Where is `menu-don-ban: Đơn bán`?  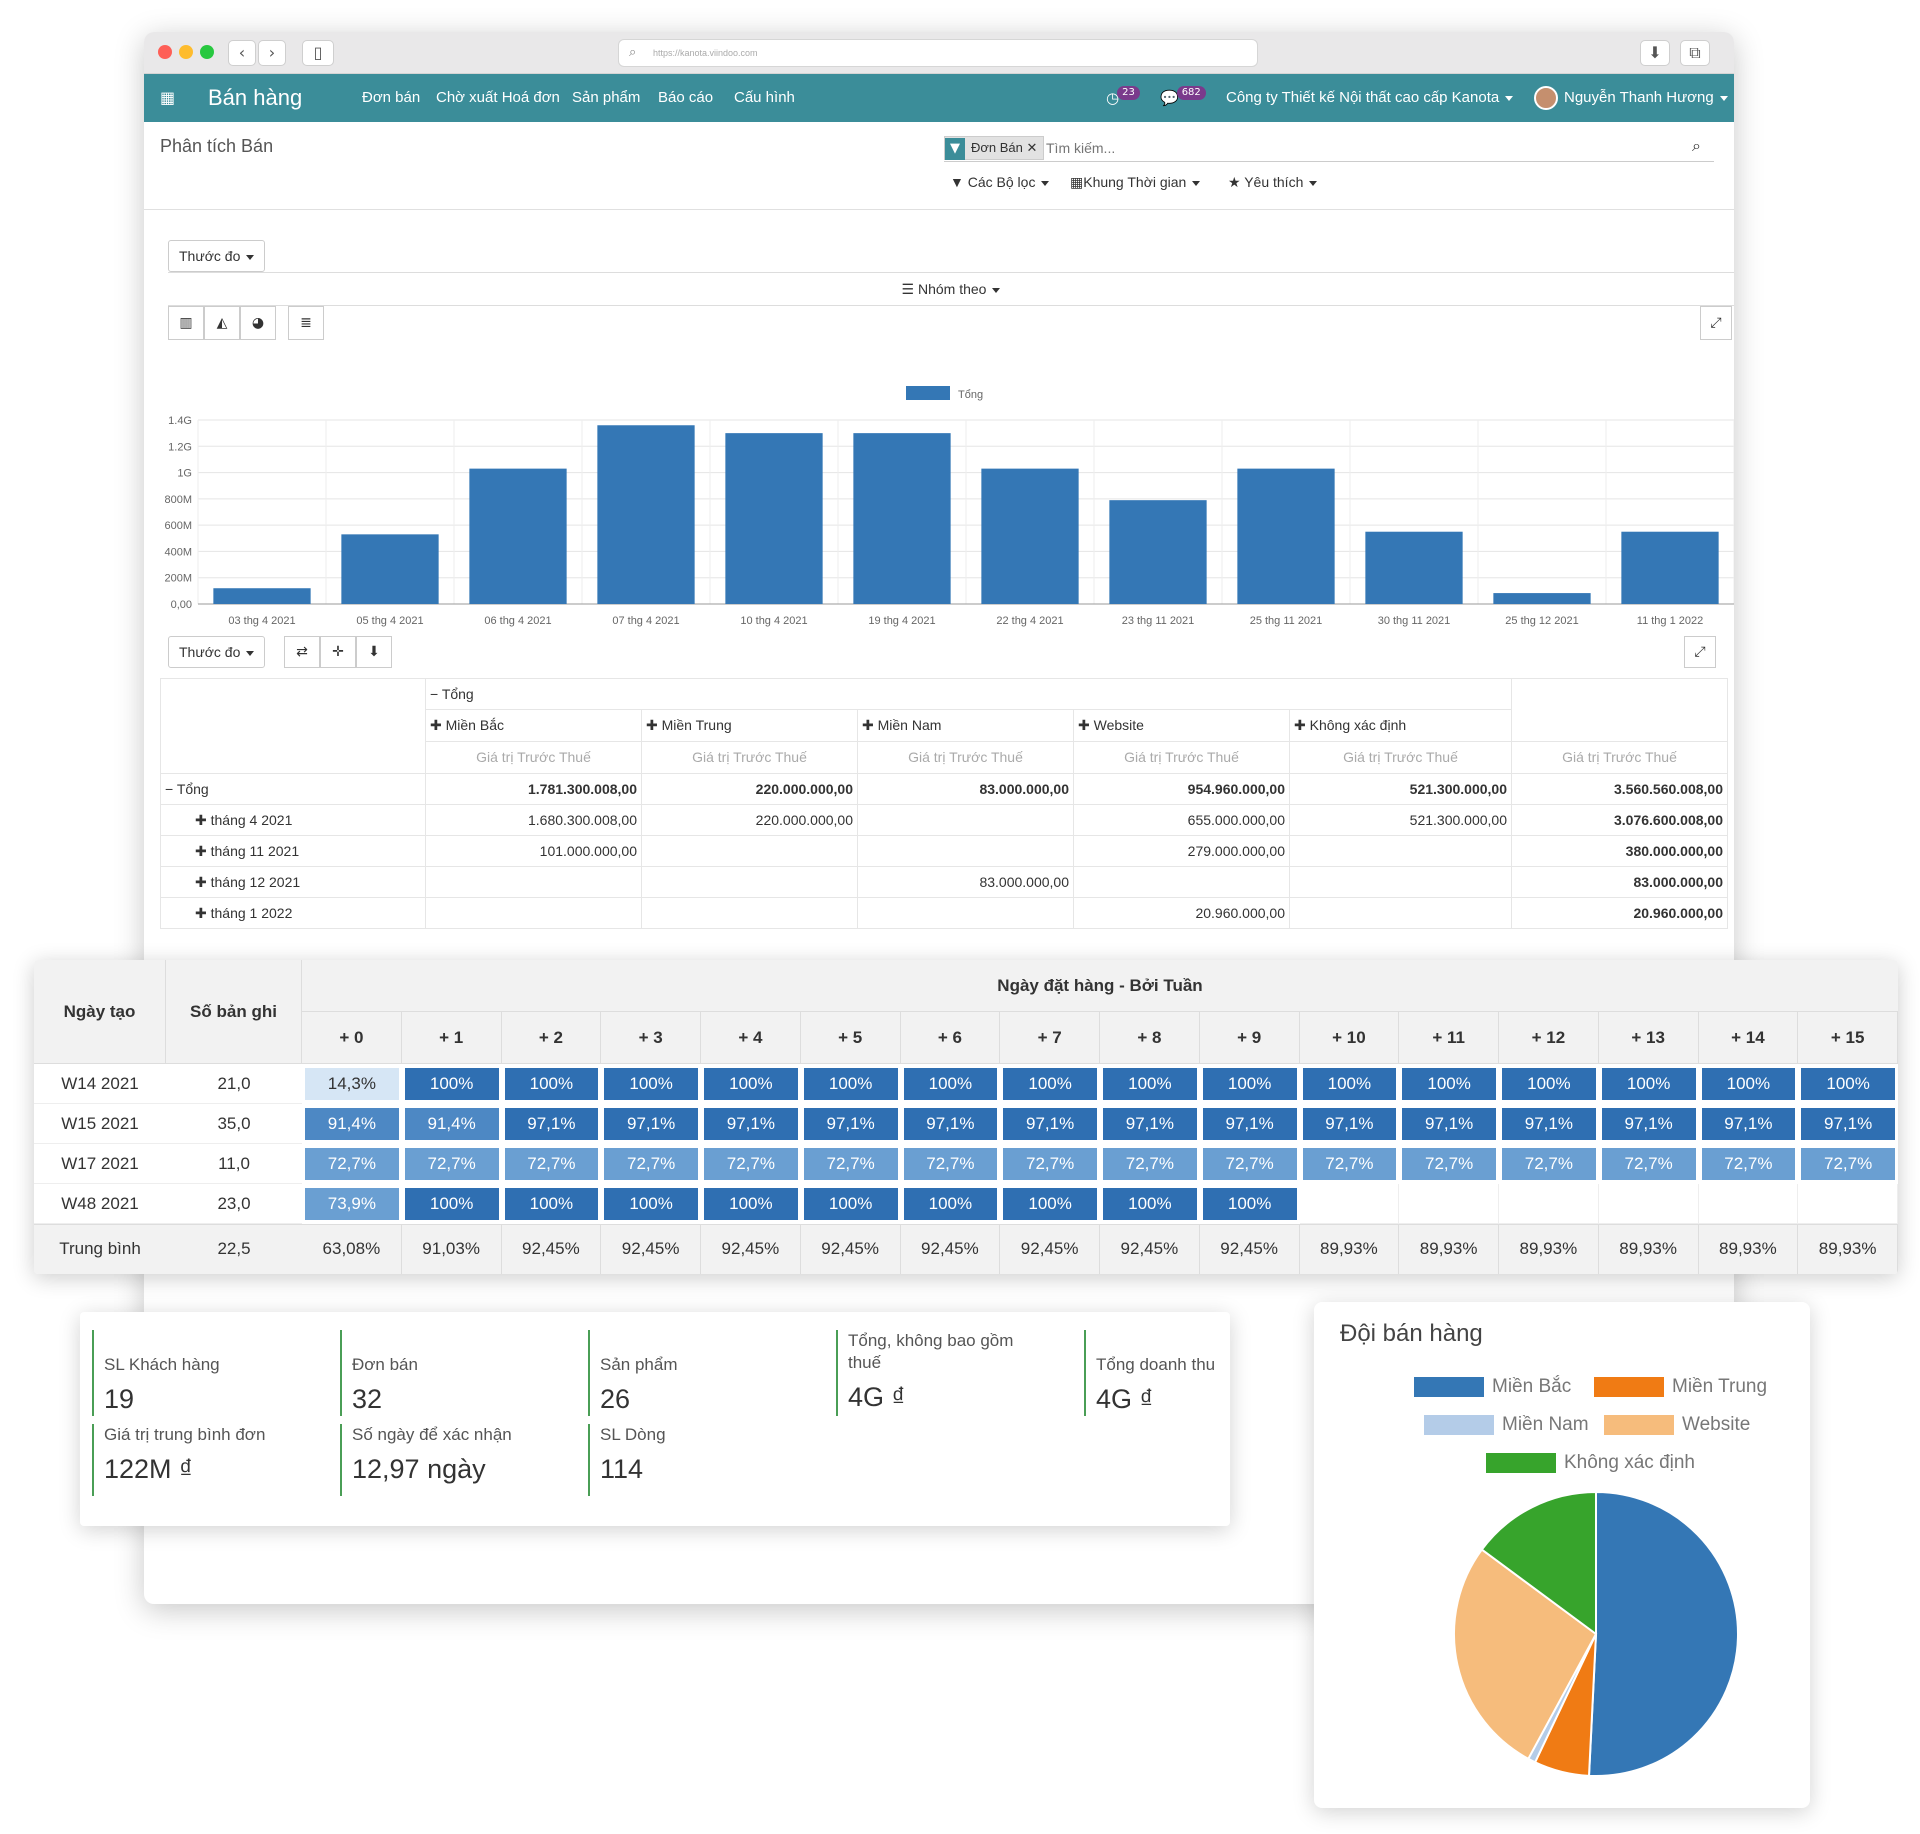 menu-don-ban: Đơn bán is located at coordinates (391, 98).